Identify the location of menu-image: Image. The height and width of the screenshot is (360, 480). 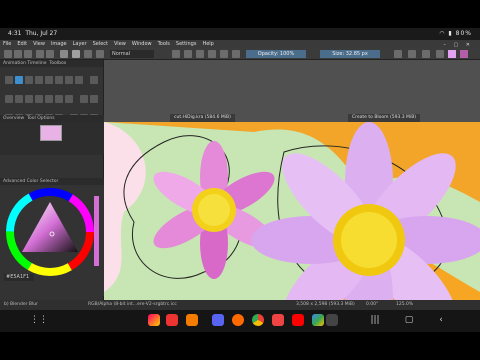
(59, 44).